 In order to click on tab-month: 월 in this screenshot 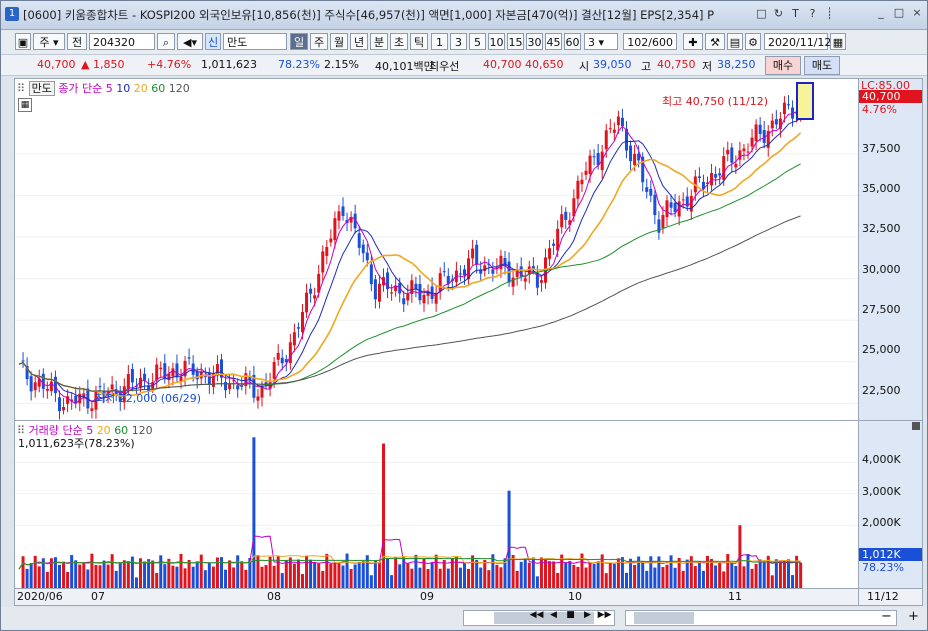, I will do `click(339, 41)`.